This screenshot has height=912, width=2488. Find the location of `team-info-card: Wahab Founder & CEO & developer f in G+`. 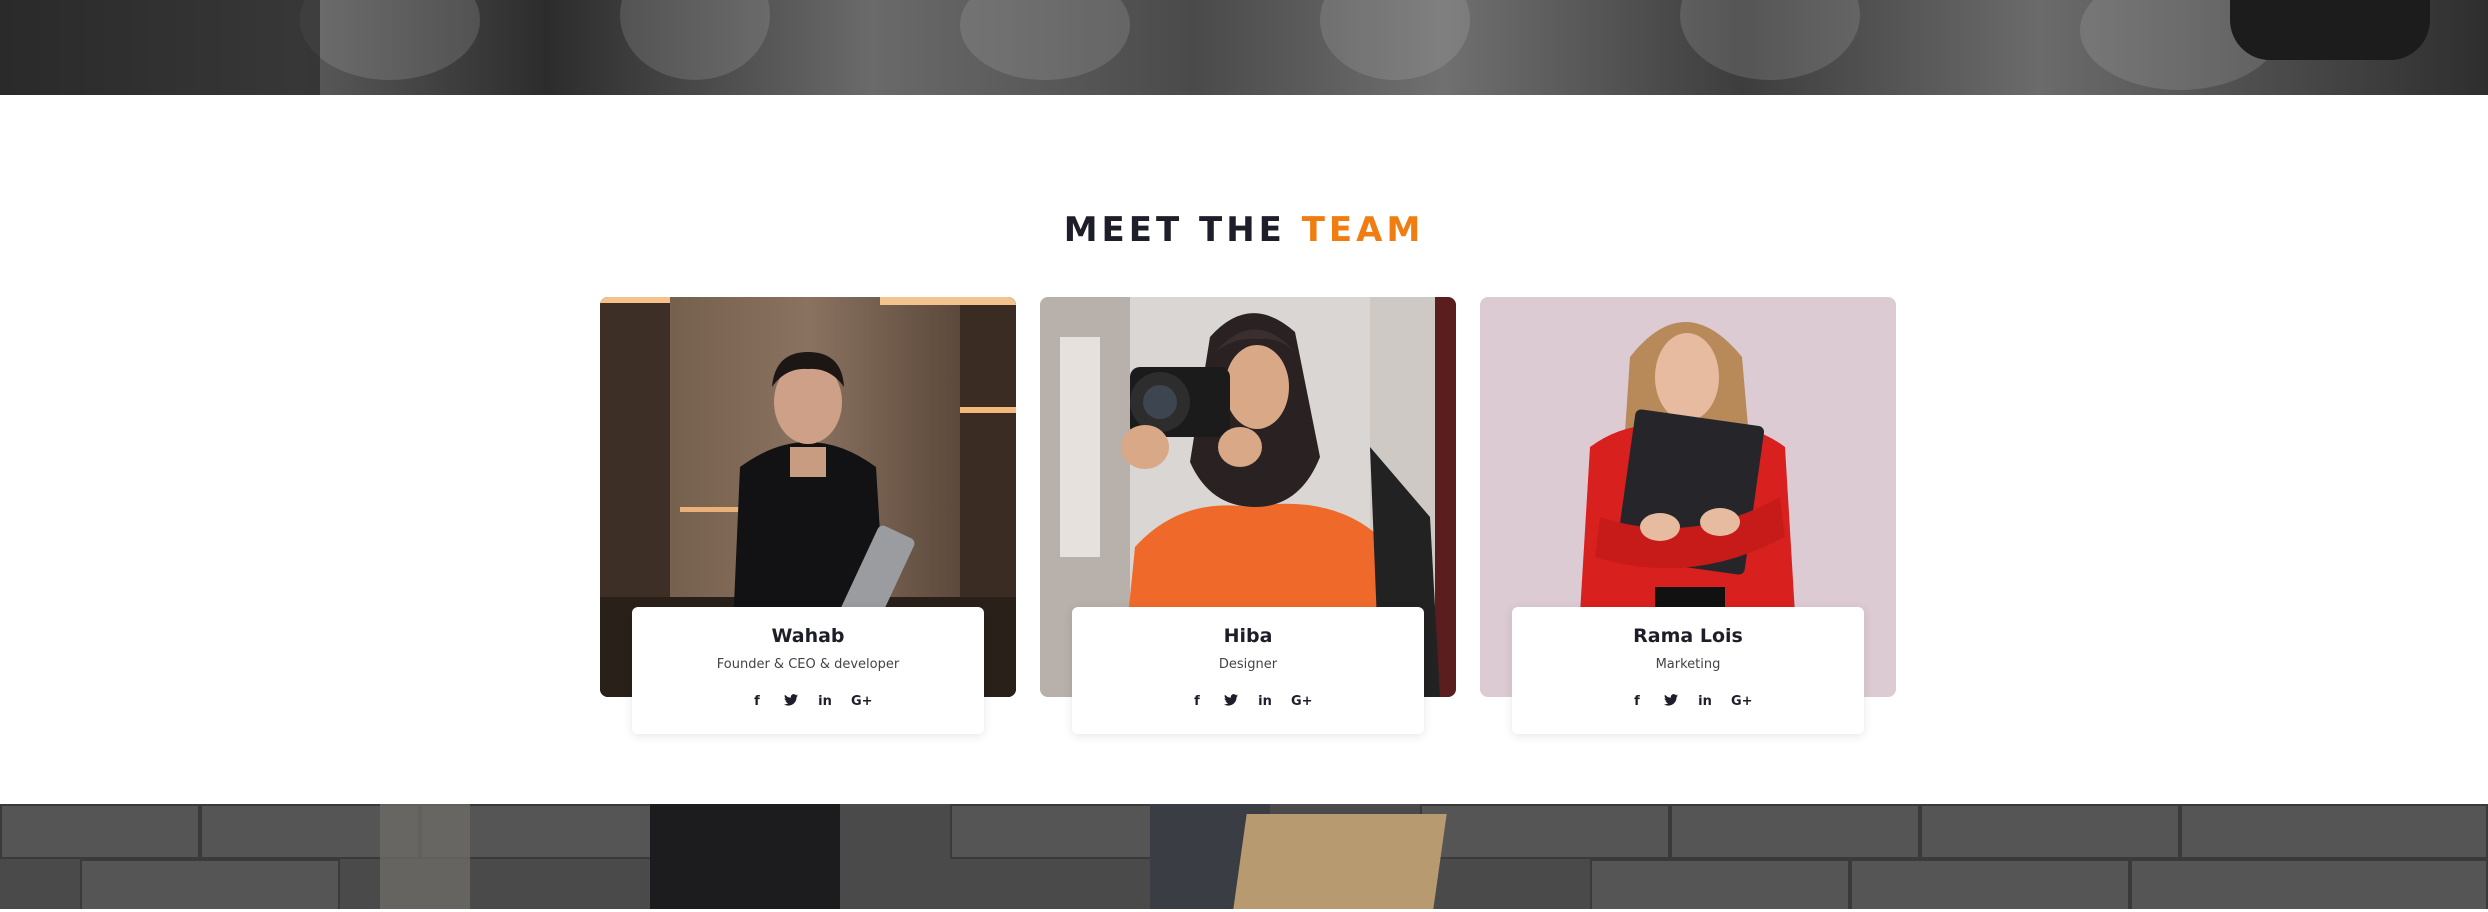

team-info-card: Wahab Founder & CEO & developer f in G+ is located at coordinates (808, 670).